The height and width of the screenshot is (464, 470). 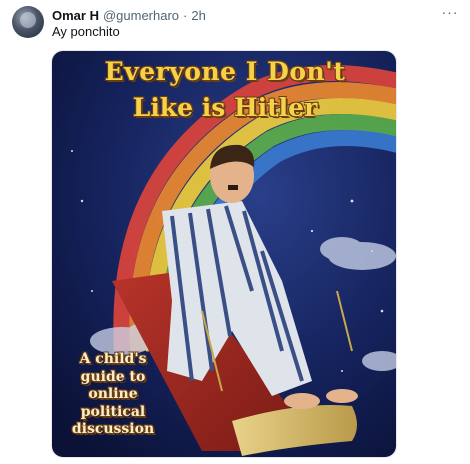 I want to click on tweet-time: 2h, so click(x=198, y=15).